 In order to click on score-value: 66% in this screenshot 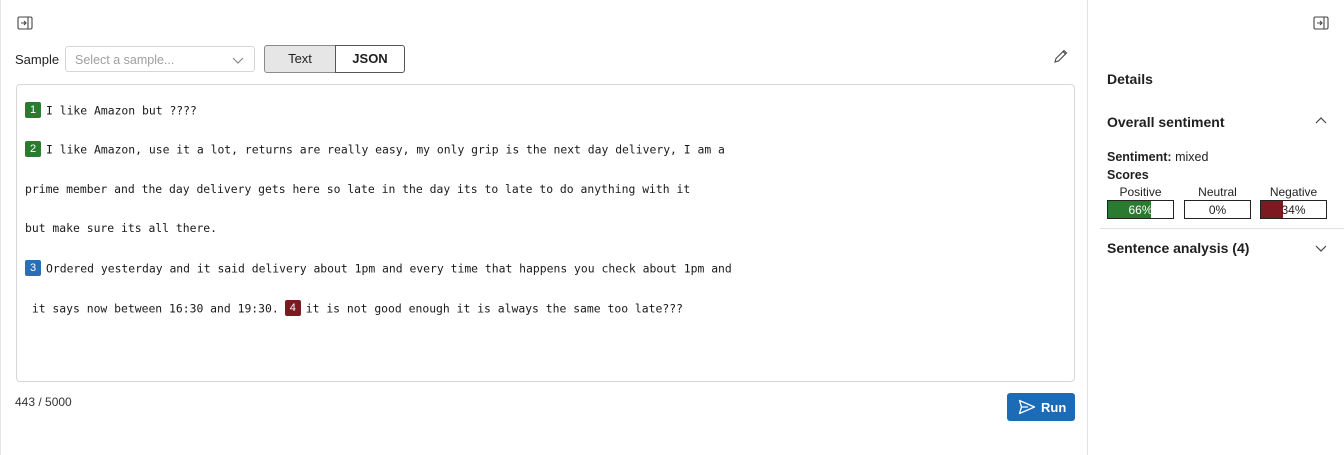, I will do `click(1140, 210)`.